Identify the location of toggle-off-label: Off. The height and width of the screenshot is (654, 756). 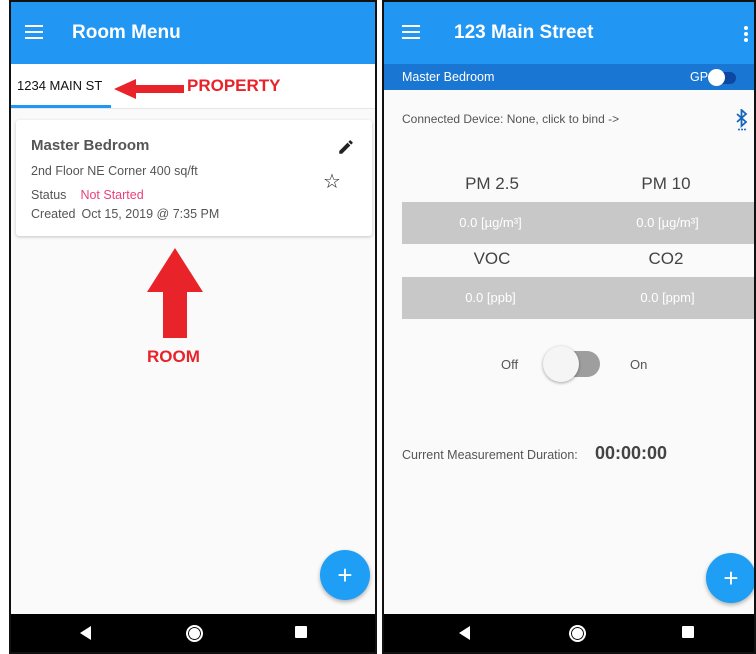
(510, 364).